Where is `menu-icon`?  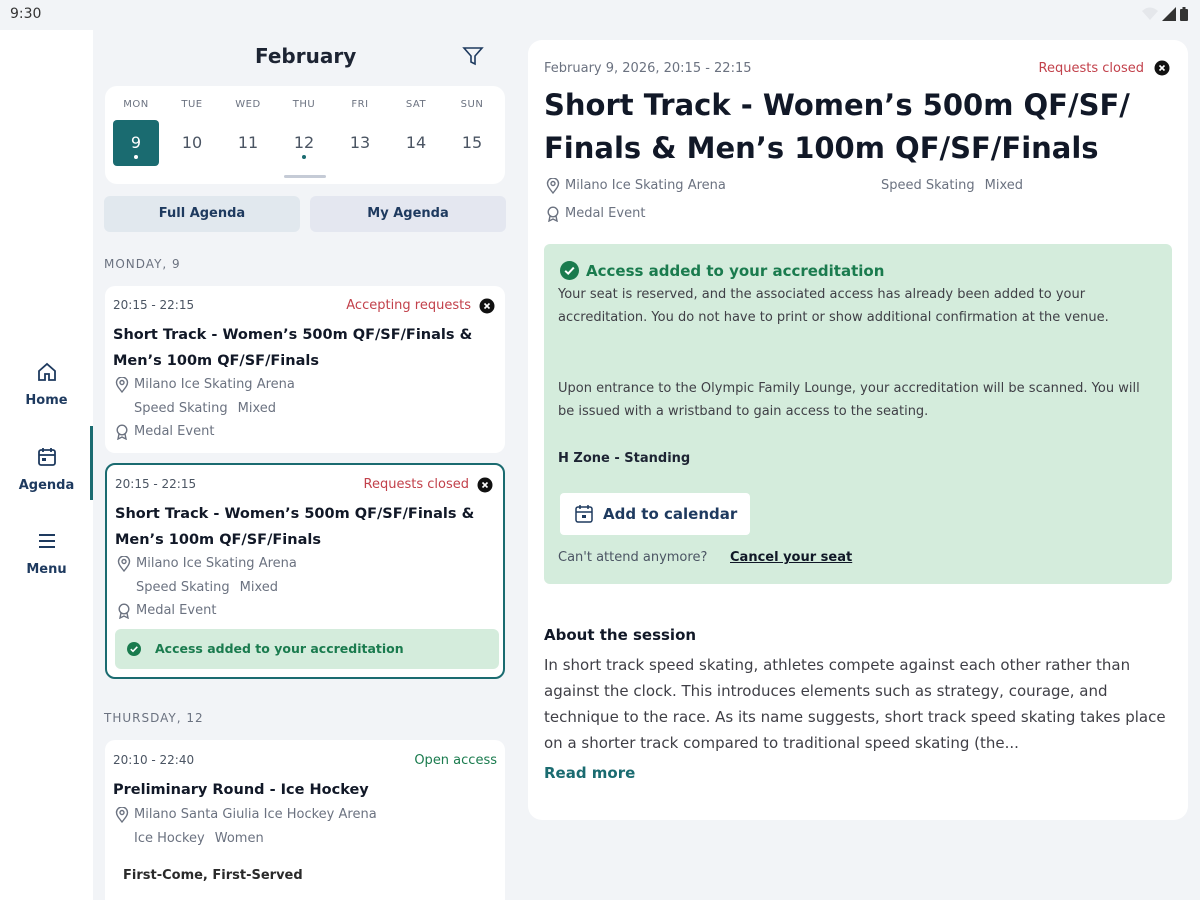
menu-icon is located at coordinates (46, 541).